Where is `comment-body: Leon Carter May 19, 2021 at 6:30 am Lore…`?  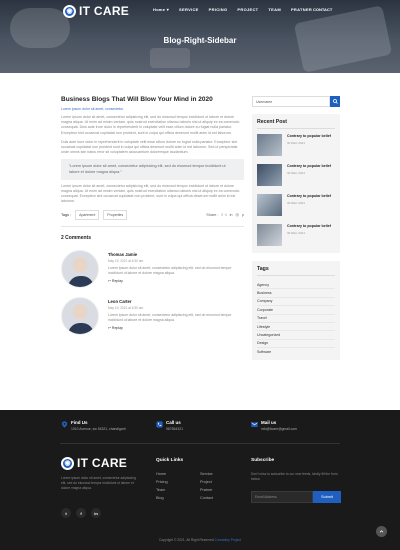 comment-body: Leon Carter May 19, 2021 at 6:30 am Lore… is located at coordinates (175, 316).